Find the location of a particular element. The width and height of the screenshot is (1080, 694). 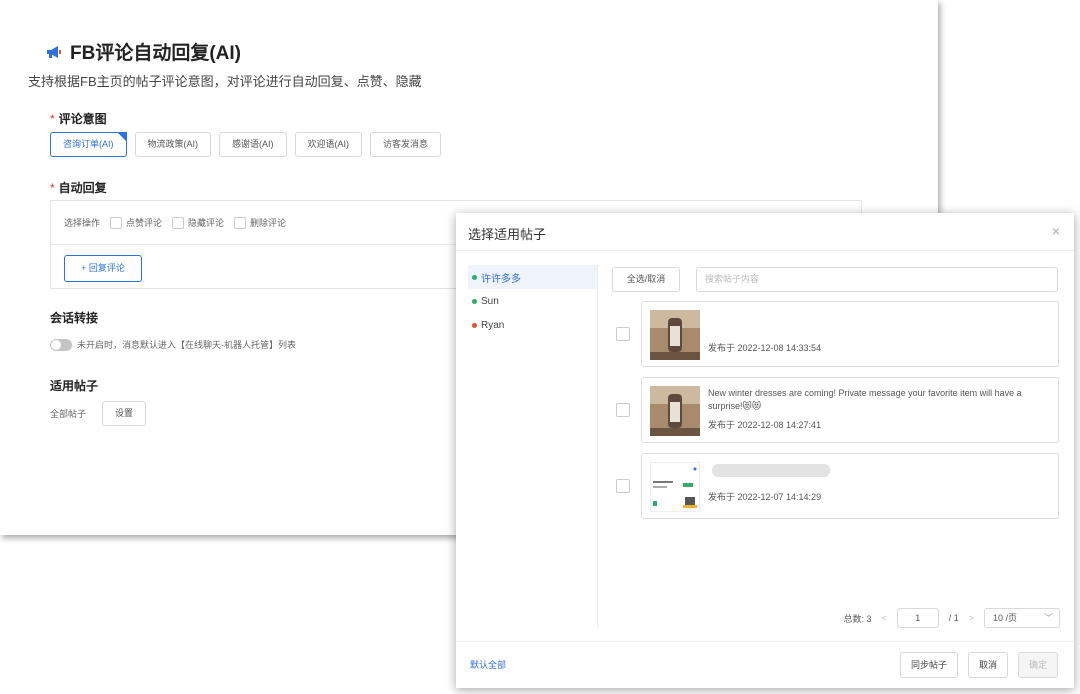

page-description: 支持根据FB主页的帖子评论意图，对评论进行自动回复、点赞、隐藏 is located at coordinates (225, 81).